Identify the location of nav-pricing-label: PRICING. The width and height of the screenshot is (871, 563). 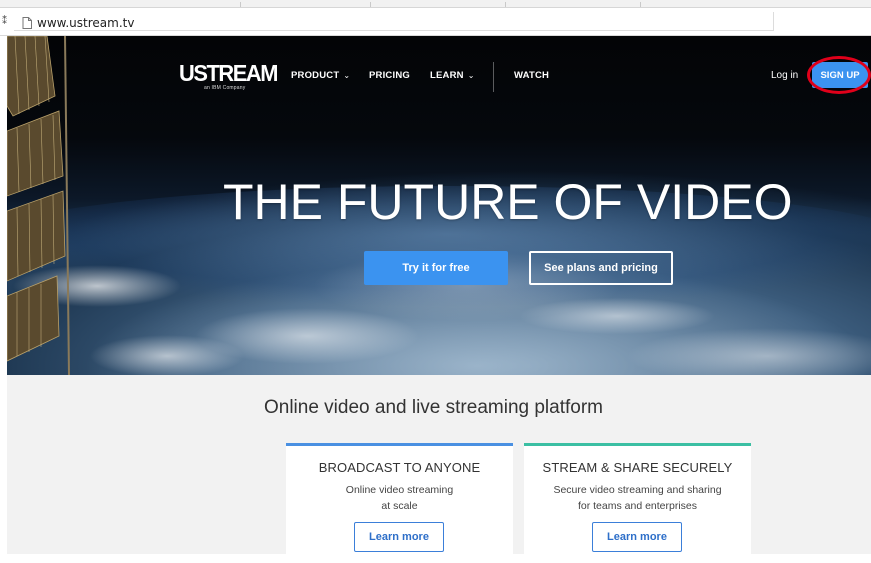
(389, 75).